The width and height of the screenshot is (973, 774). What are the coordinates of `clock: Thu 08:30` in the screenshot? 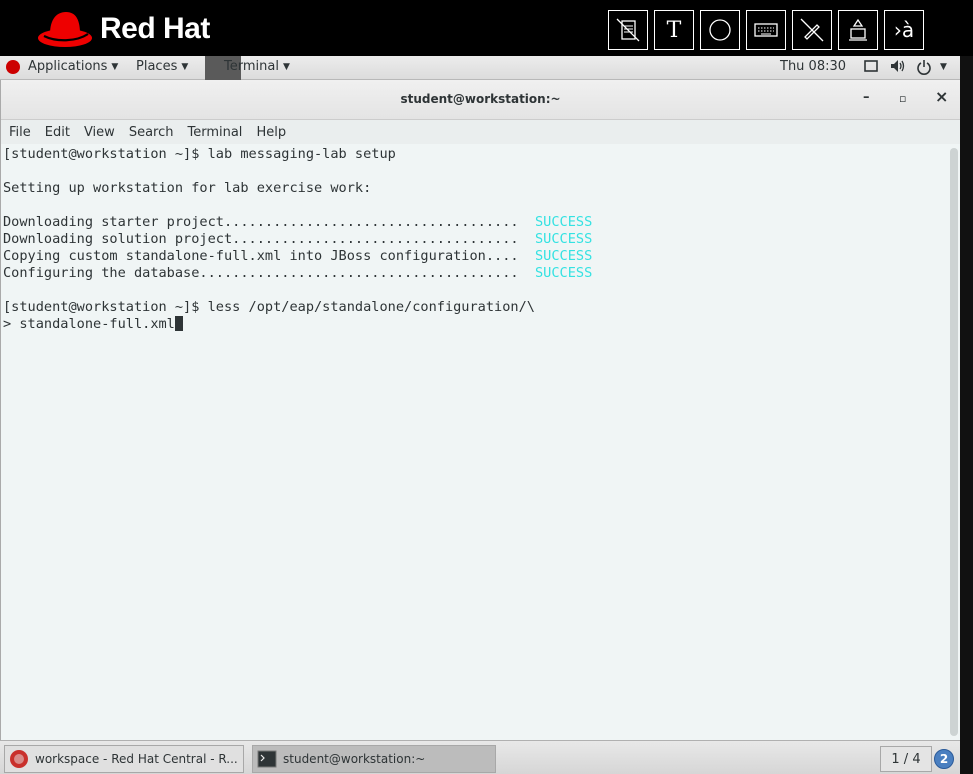 It's located at (813, 66).